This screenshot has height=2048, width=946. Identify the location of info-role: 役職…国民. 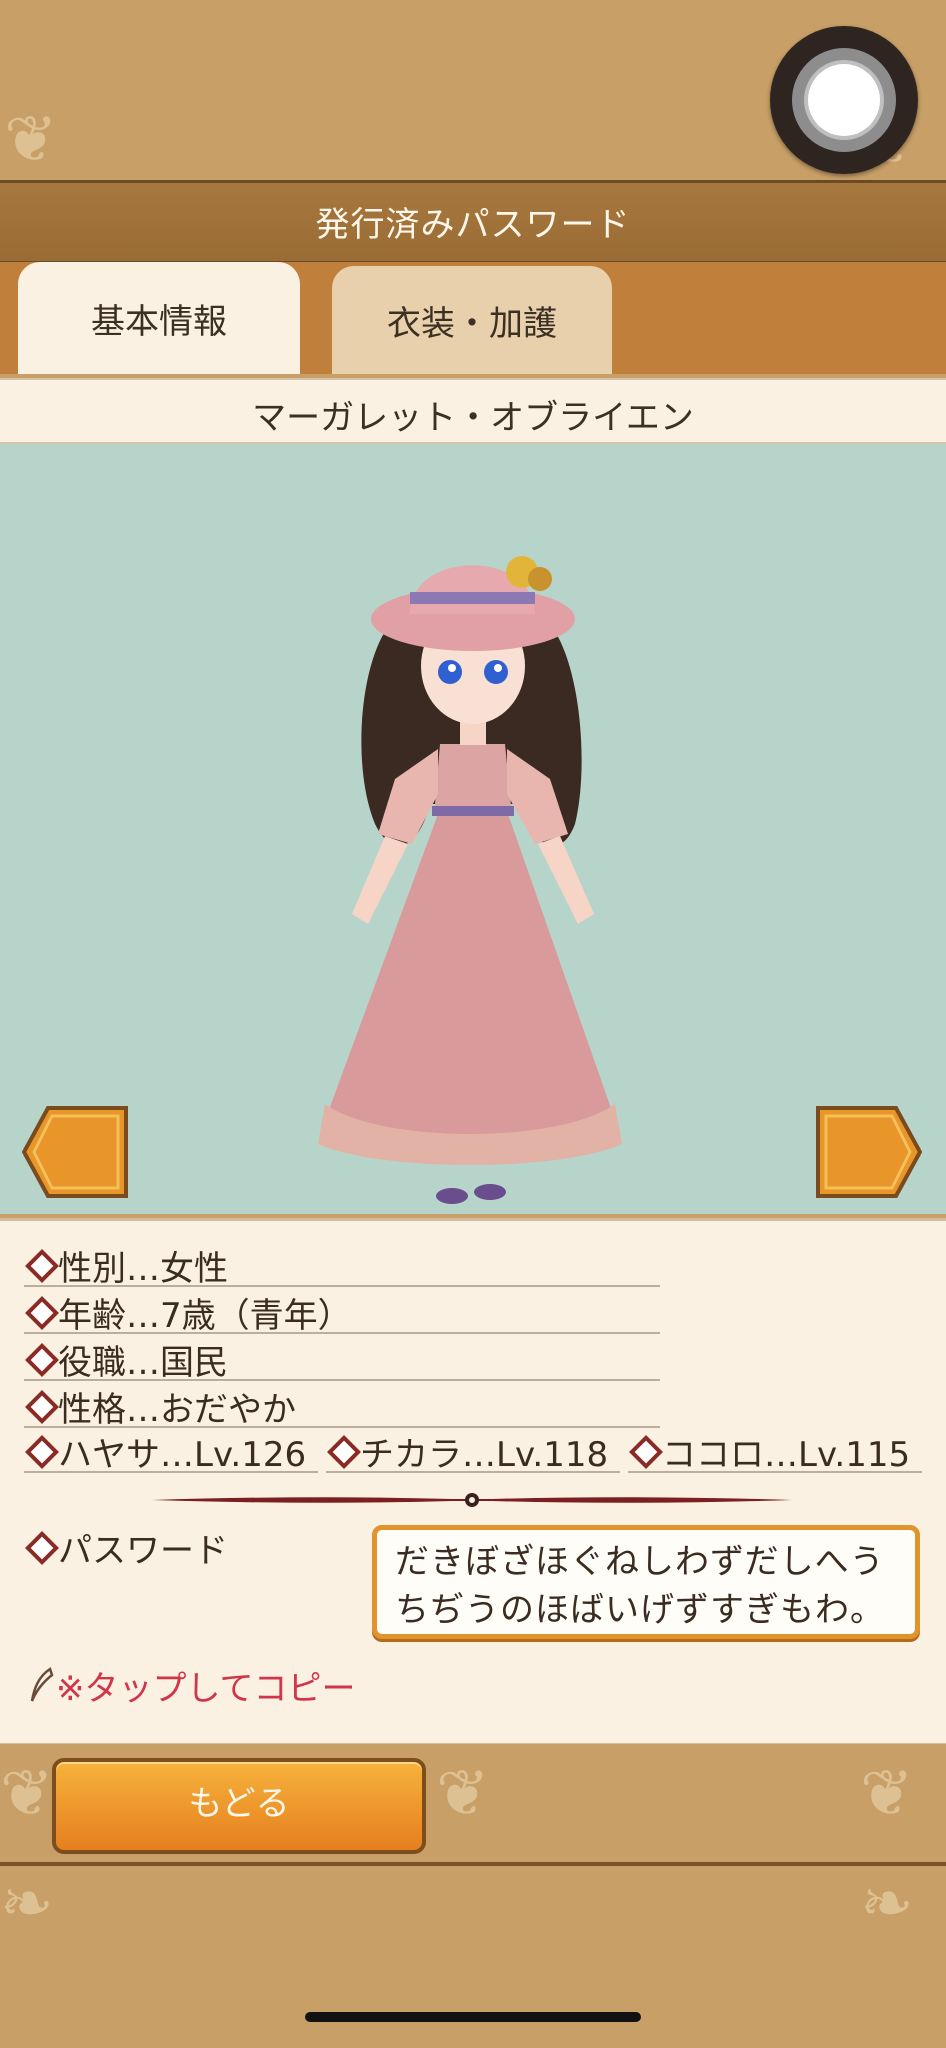
(342, 1359).